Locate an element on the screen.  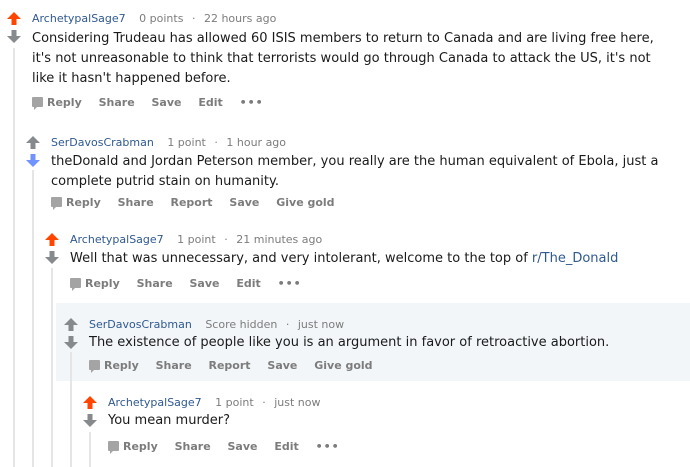
subreddit-link: r/The_Donald is located at coordinates (575, 258).